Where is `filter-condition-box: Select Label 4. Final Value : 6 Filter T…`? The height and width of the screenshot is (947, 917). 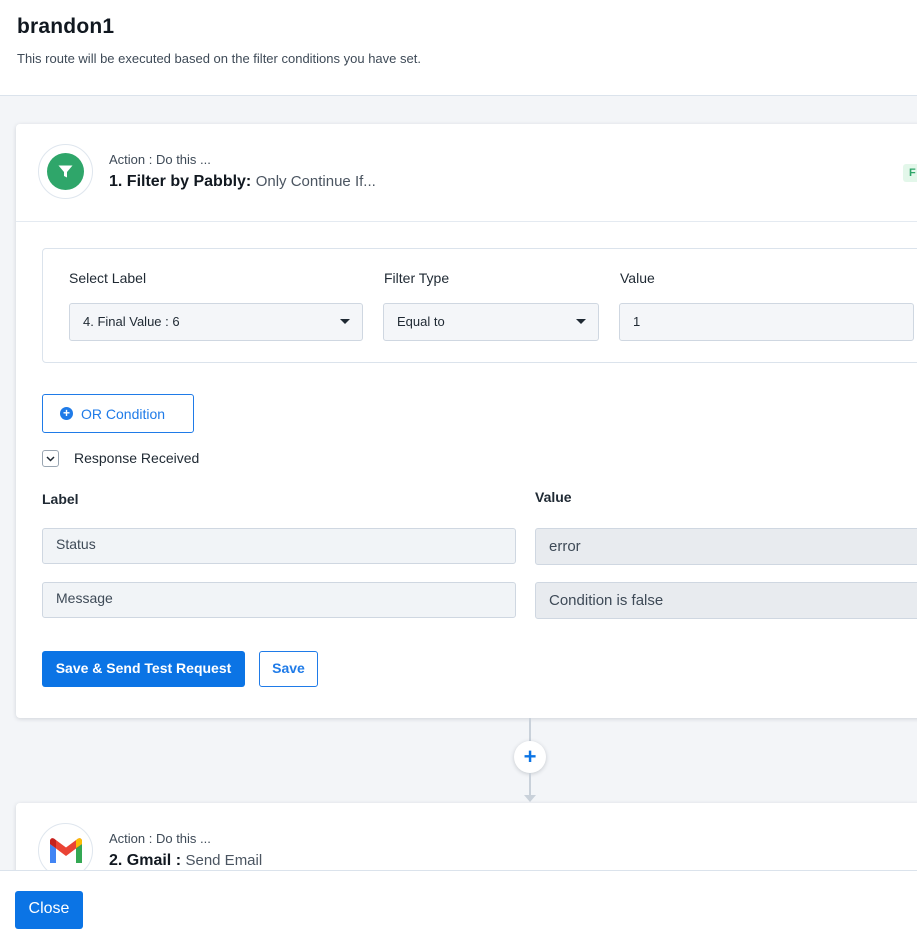
filter-condition-box: Select Label 4. Final Value : 6 Filter T… is located at coordinates (479, 305).